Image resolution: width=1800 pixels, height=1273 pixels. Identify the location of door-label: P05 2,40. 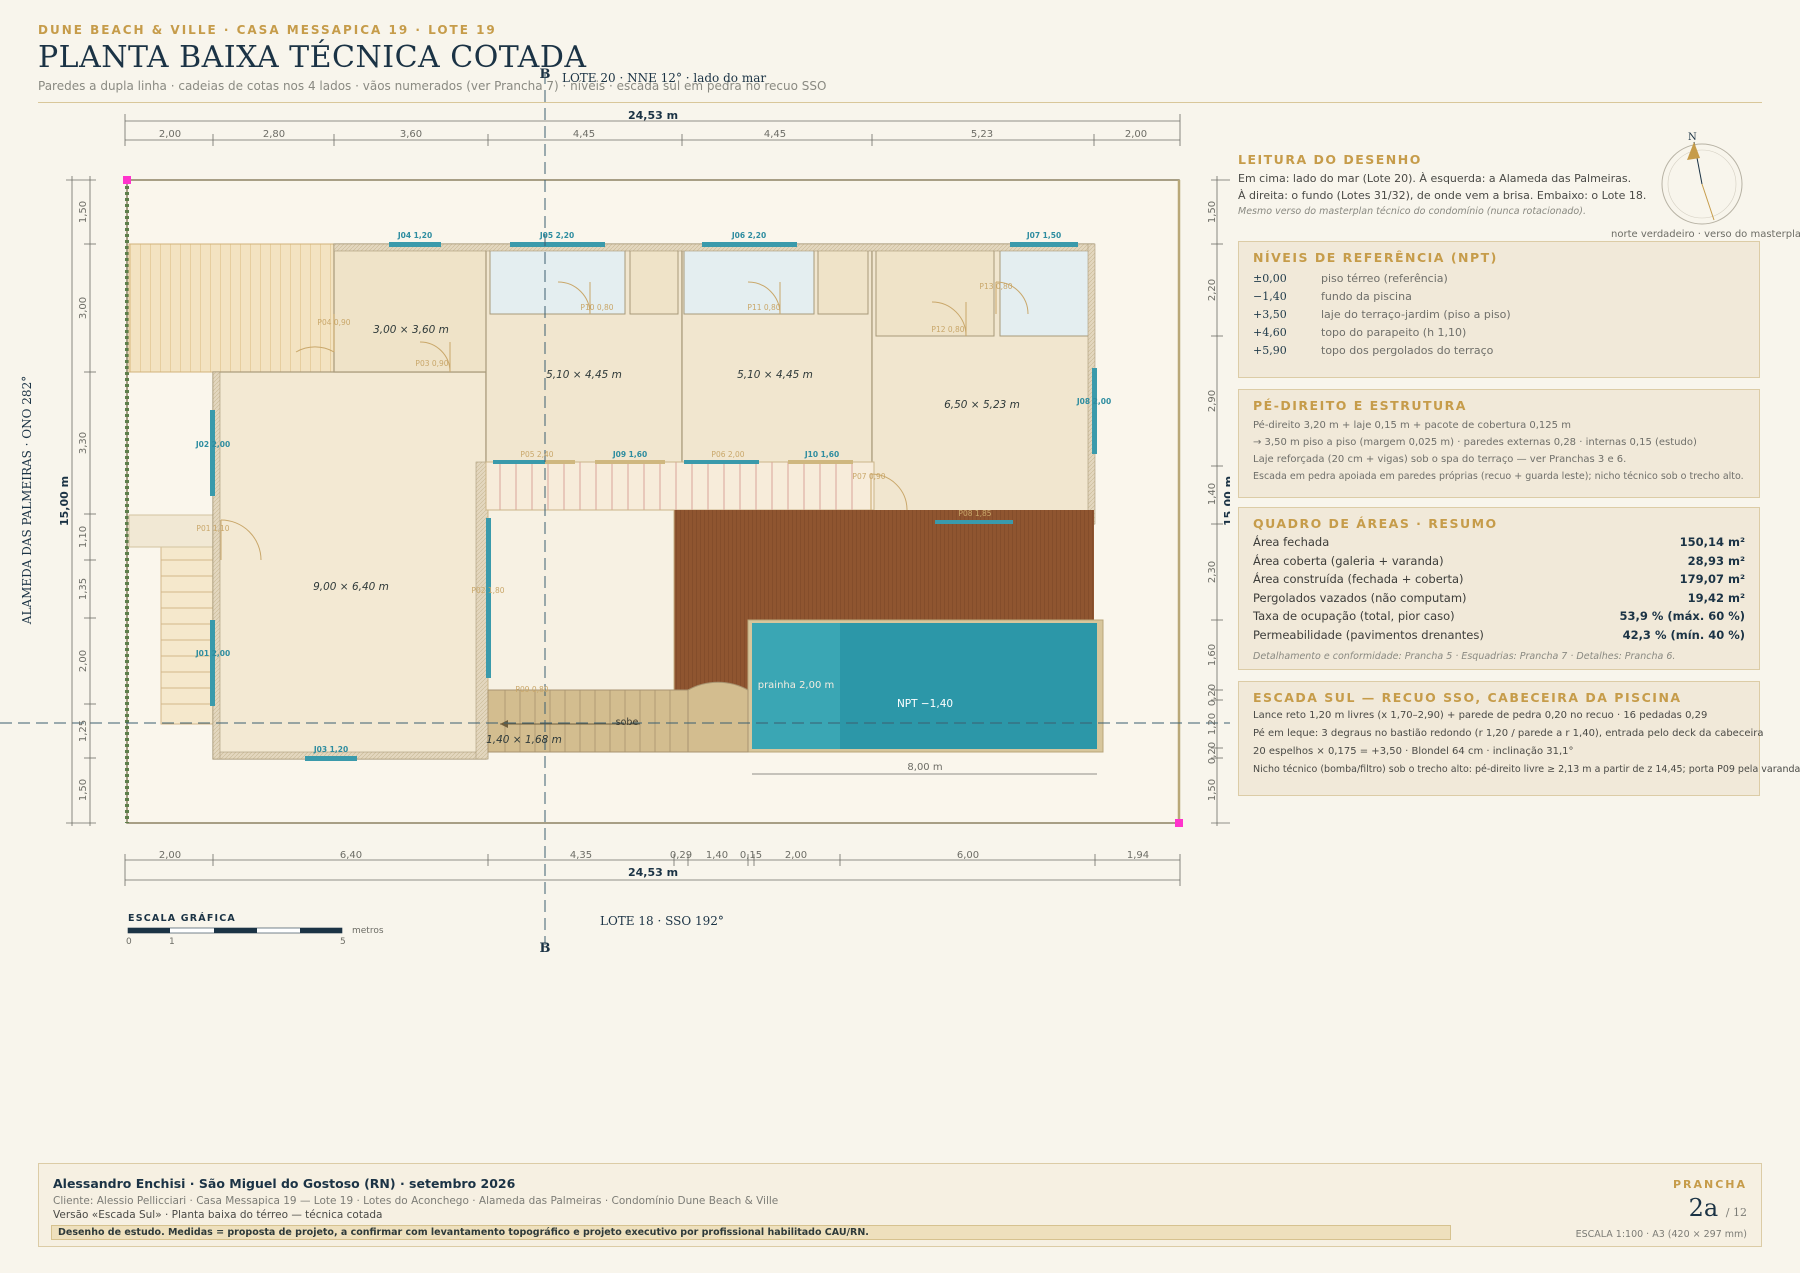
(536, 454).